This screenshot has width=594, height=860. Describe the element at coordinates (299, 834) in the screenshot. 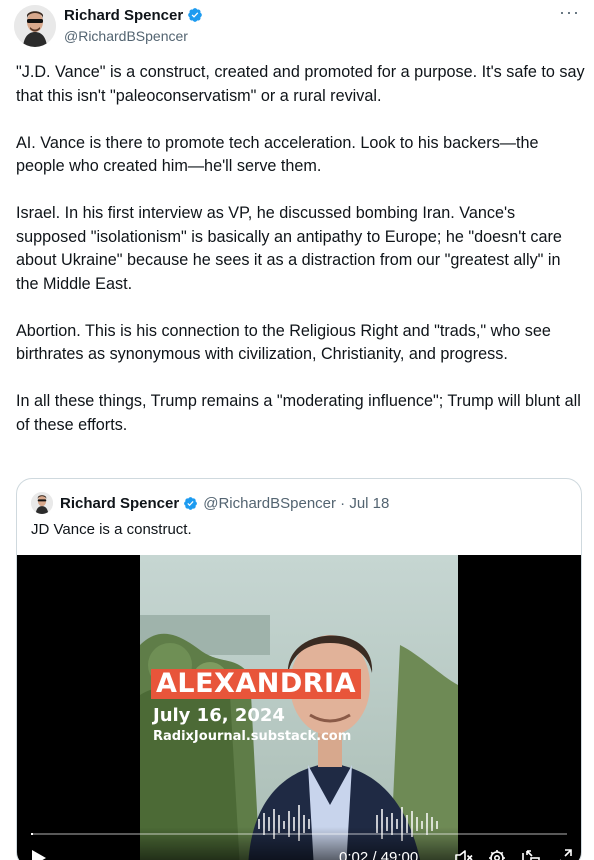

I see `video-progress-bar` at that location.